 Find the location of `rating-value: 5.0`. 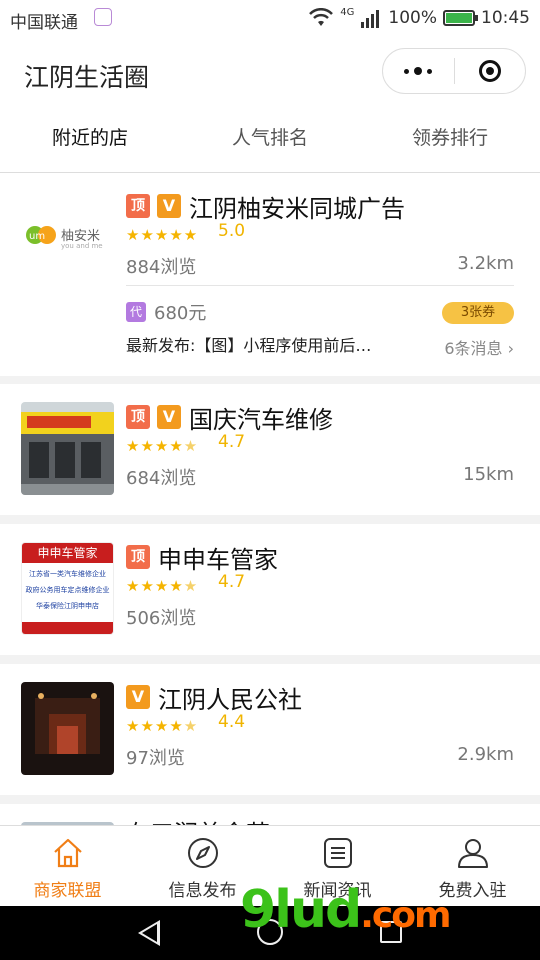

rating-value: 5.0 is located at coordinates (232, 231).